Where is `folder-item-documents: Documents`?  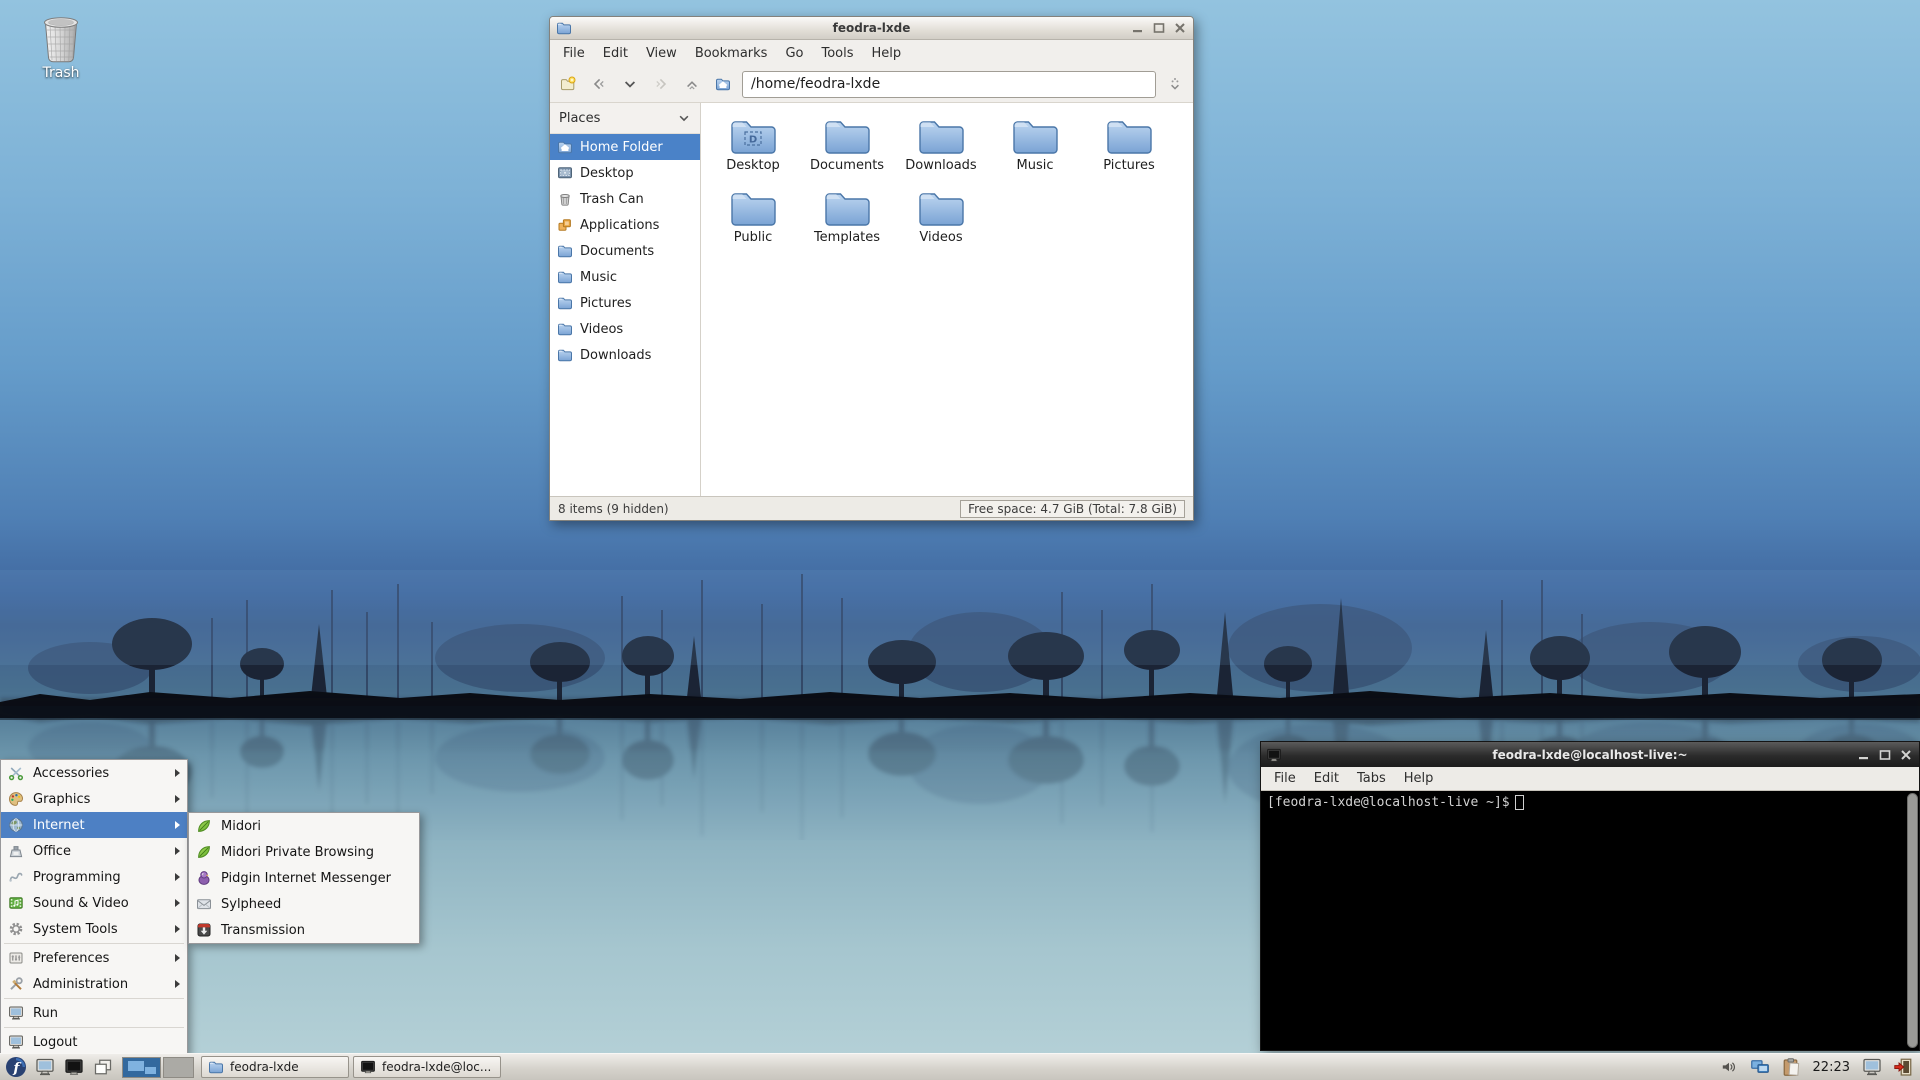
folder-item-documents: Documents is located at coordinates (847, 152).